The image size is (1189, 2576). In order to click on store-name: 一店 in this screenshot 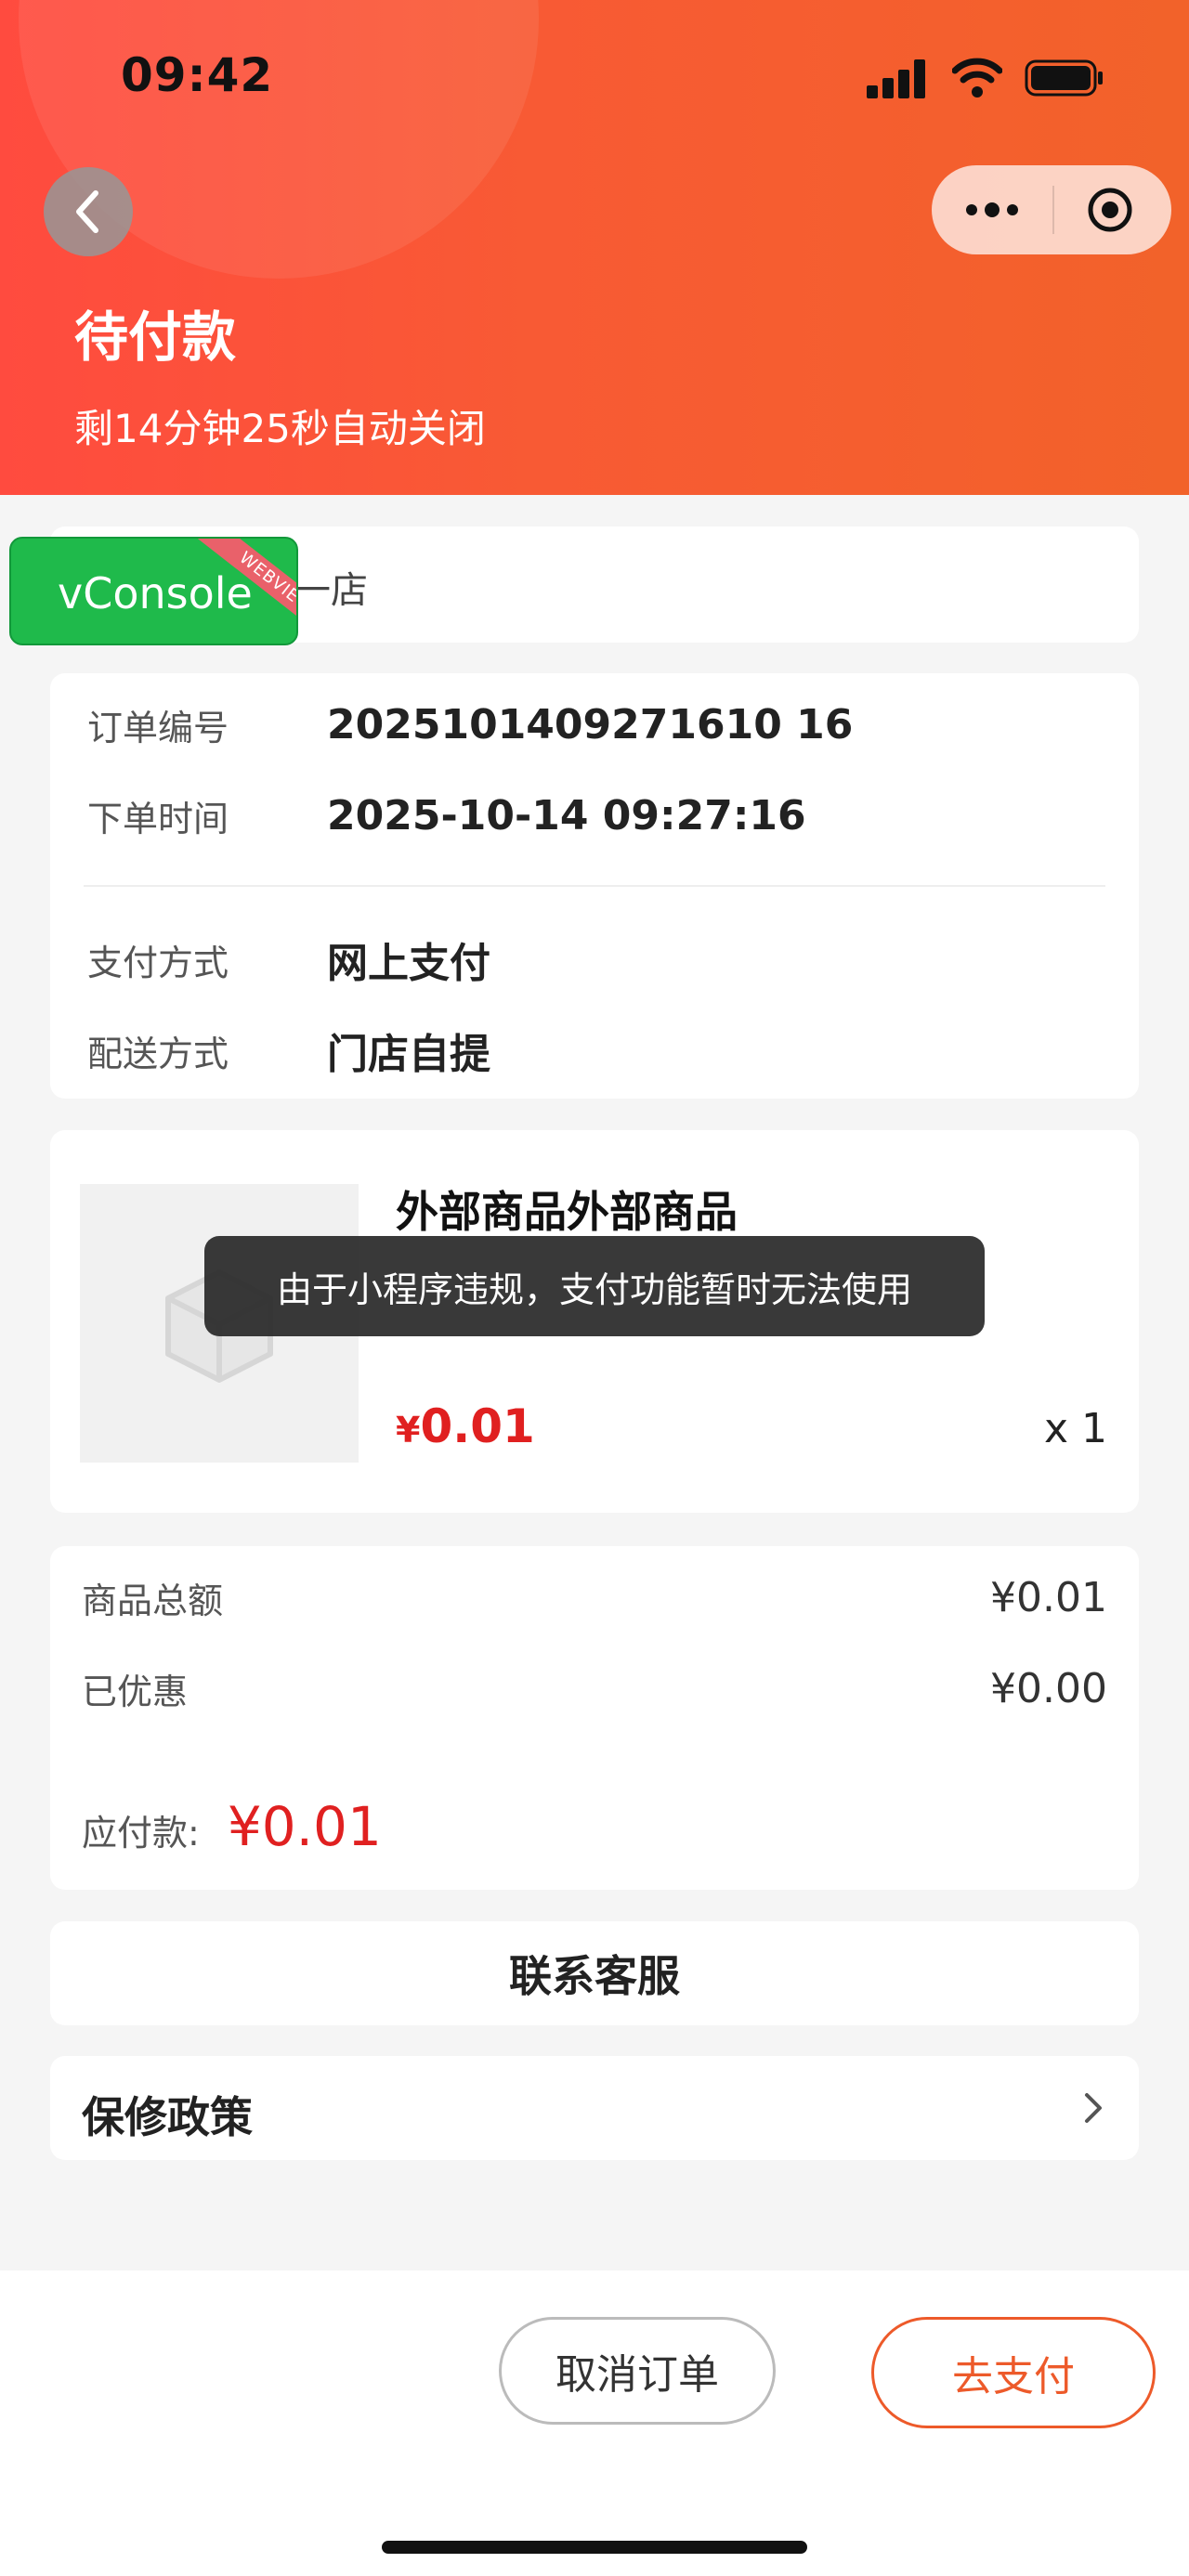, I will do `click(331, 591)`.